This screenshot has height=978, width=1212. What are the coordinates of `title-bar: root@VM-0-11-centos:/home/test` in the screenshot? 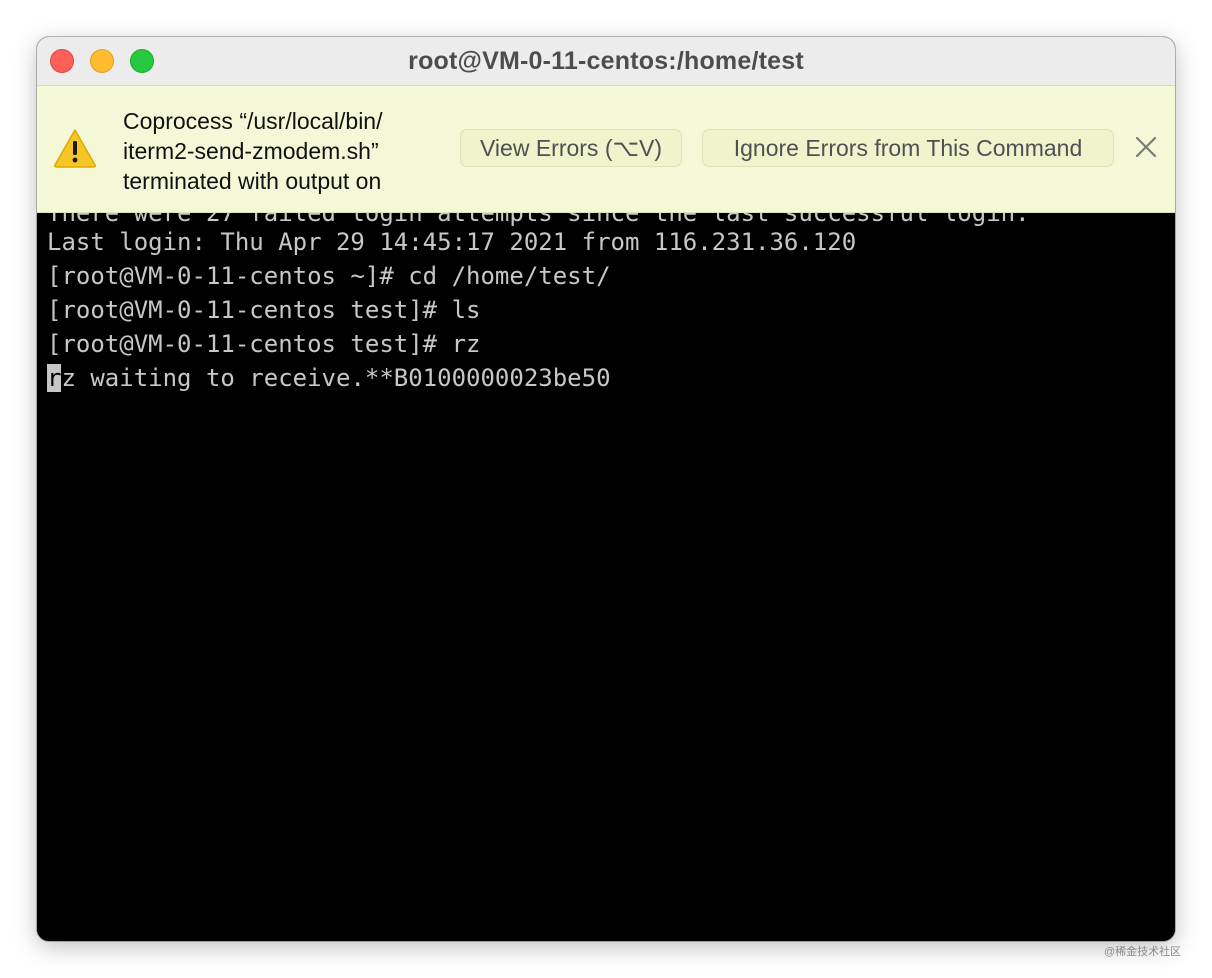 It's located at (606, 61).